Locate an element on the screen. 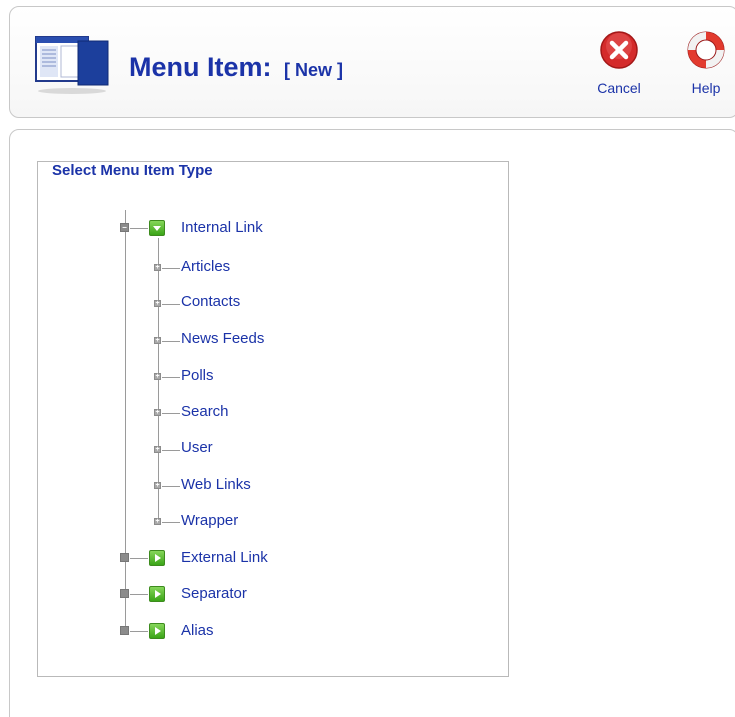 Image resolution: width=735 pixels, height=717 pixels. help-label: Help is located at coordinates (706, 88).